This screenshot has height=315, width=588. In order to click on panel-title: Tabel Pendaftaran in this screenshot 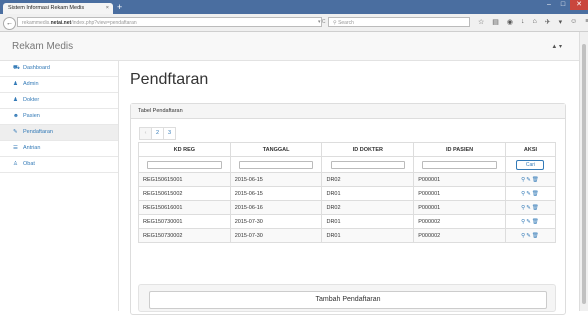, I will do `click(348, 111)`.